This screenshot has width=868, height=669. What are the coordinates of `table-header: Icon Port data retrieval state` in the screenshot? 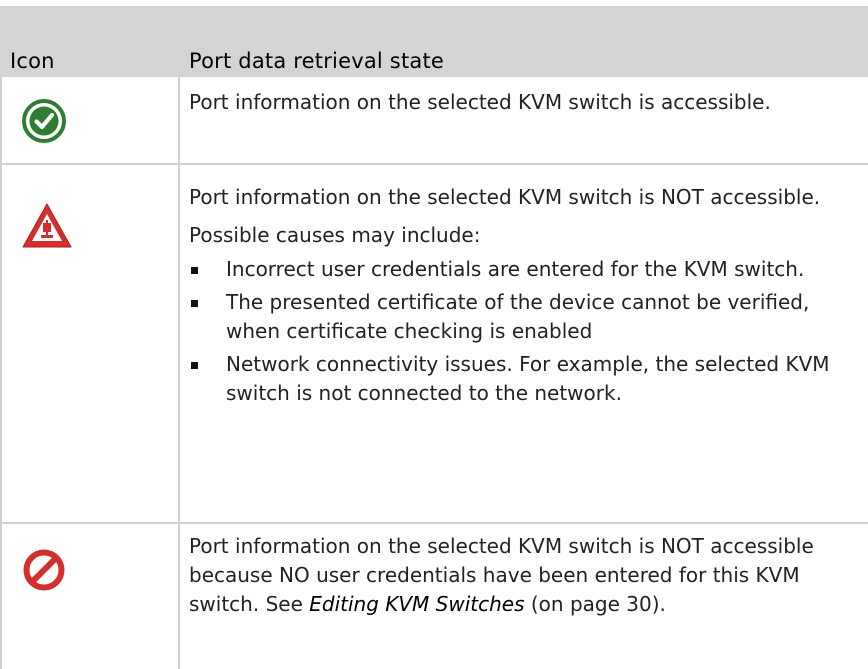 It's located at (434, 41).